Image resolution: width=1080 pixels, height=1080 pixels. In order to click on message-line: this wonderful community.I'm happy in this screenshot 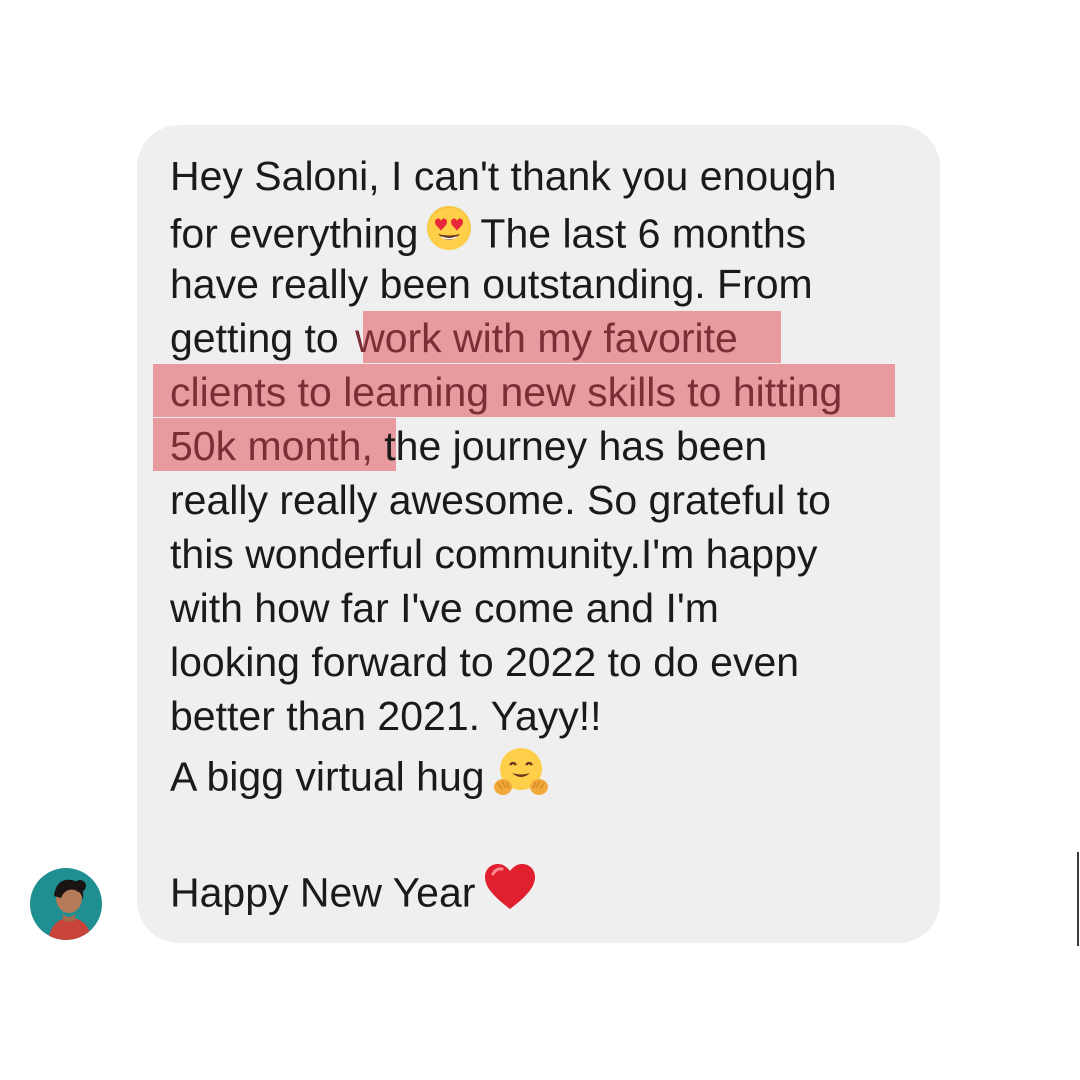, I will do `click(494, 554)`.